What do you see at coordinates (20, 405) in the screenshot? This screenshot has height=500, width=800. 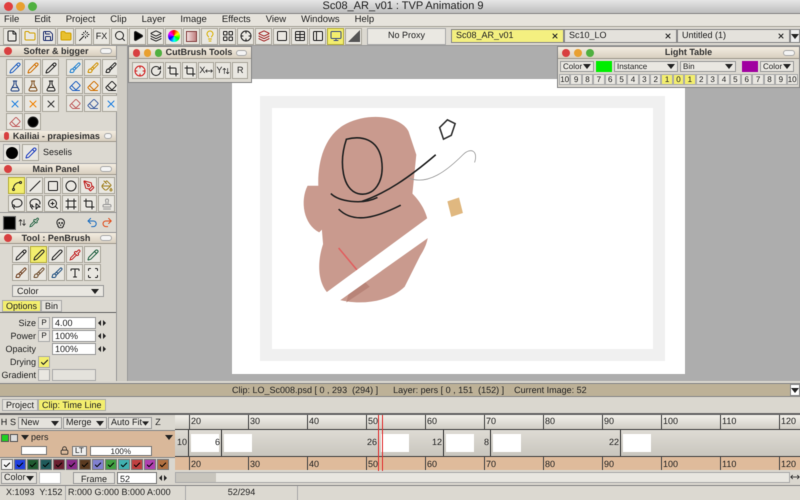 I see `panel-tab: Project` at bounding box center [20, 405].